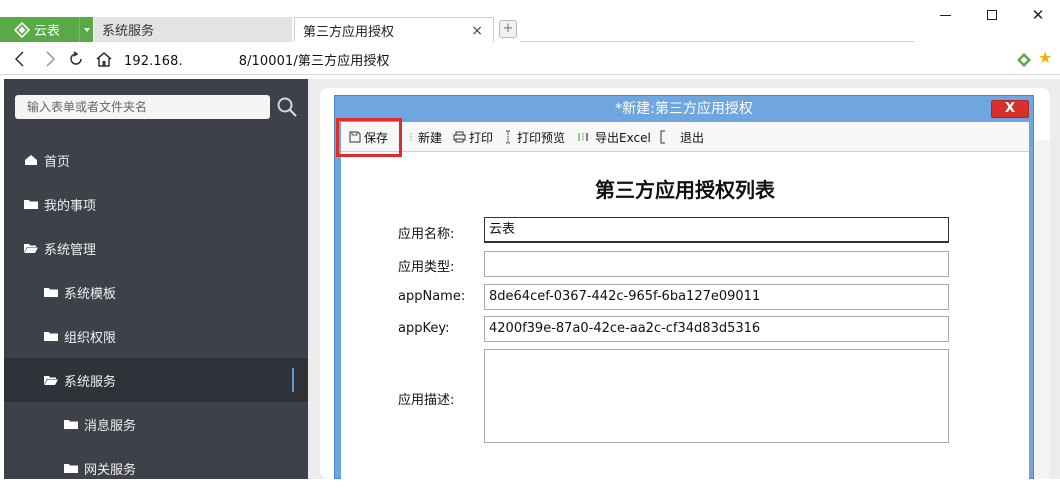  What do you see at coordinates (142, 107) in the screenshot?
I see `sidebar-search-input: 输入表单或者文件夹名` at bounding box center [142, 107].